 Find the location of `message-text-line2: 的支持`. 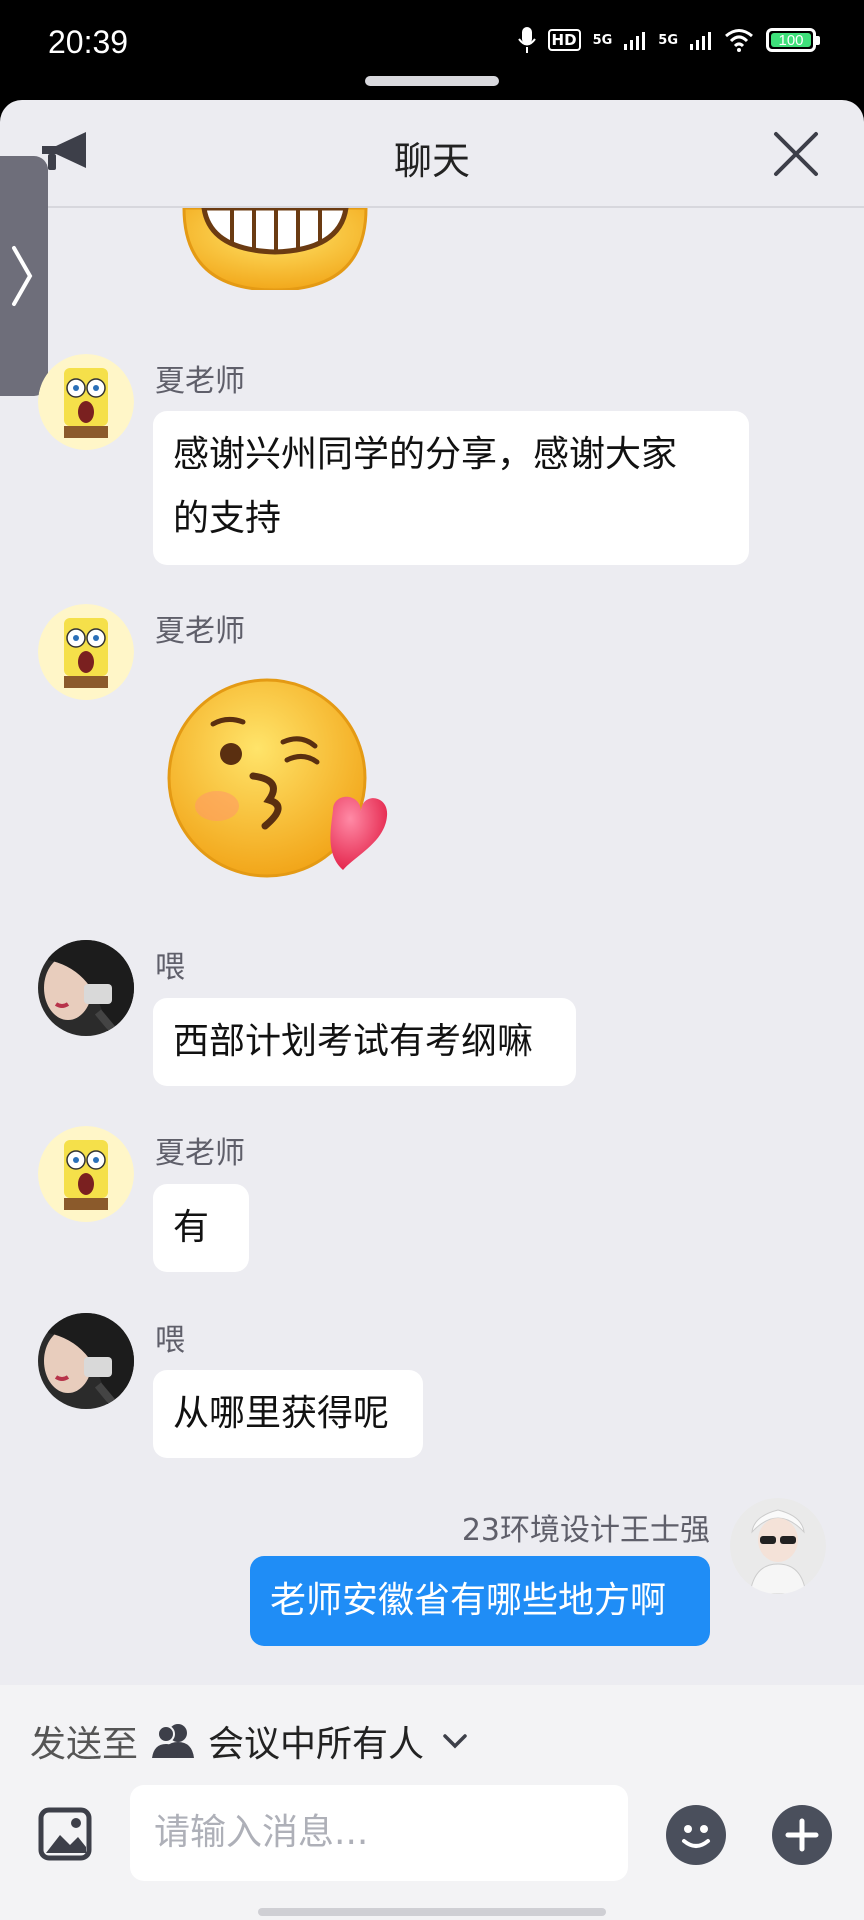

message-text-line2: 的支持 is located at coordinates (227, 518).